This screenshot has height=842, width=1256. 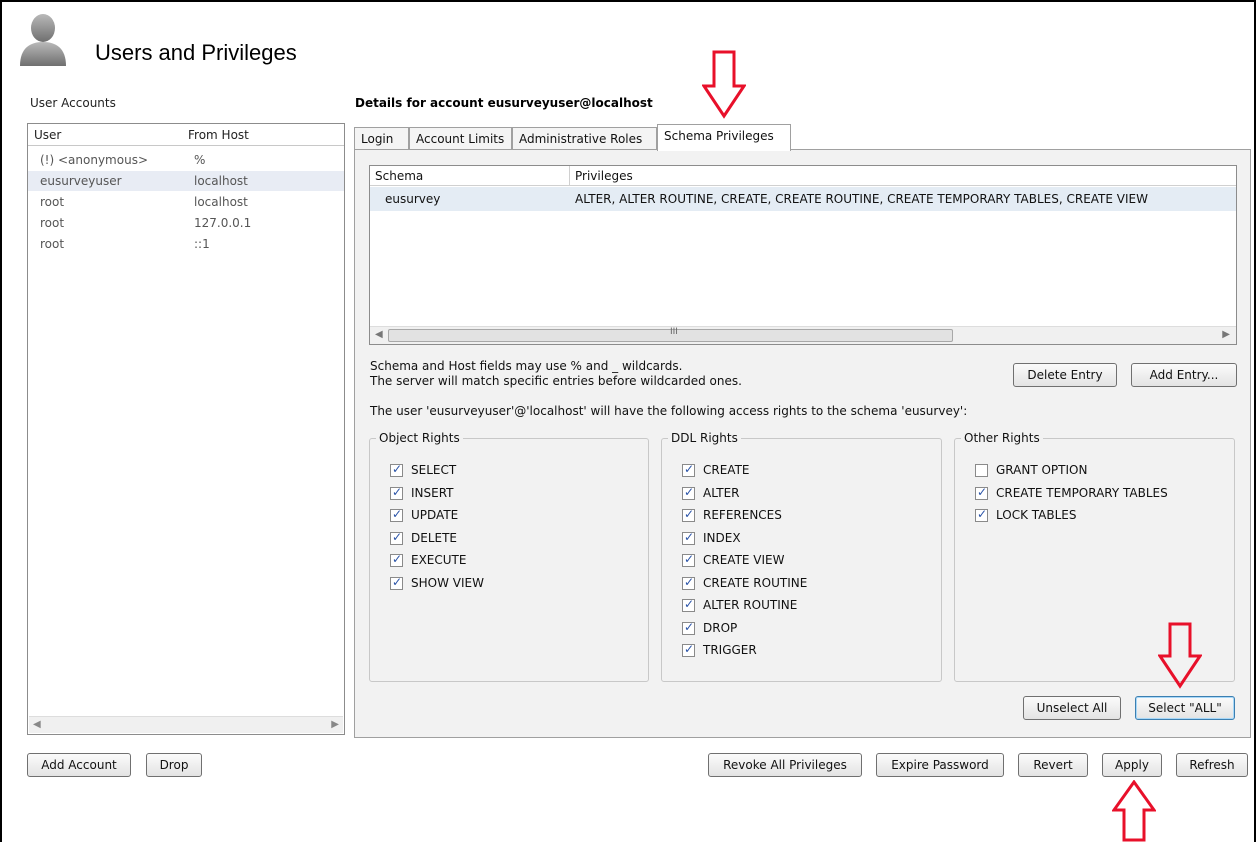 I want to click on checkbox-label: SELECT, so click(x=434, y=470).